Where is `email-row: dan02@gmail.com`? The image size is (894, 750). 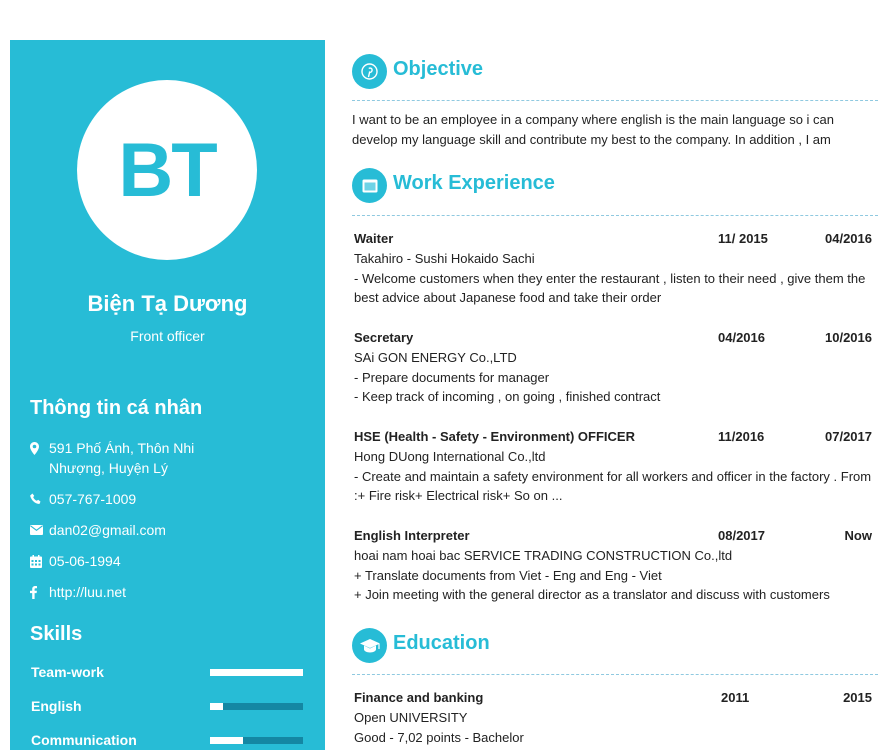
email-row: dan02@gmail.com is located at coordinates (124, 530).